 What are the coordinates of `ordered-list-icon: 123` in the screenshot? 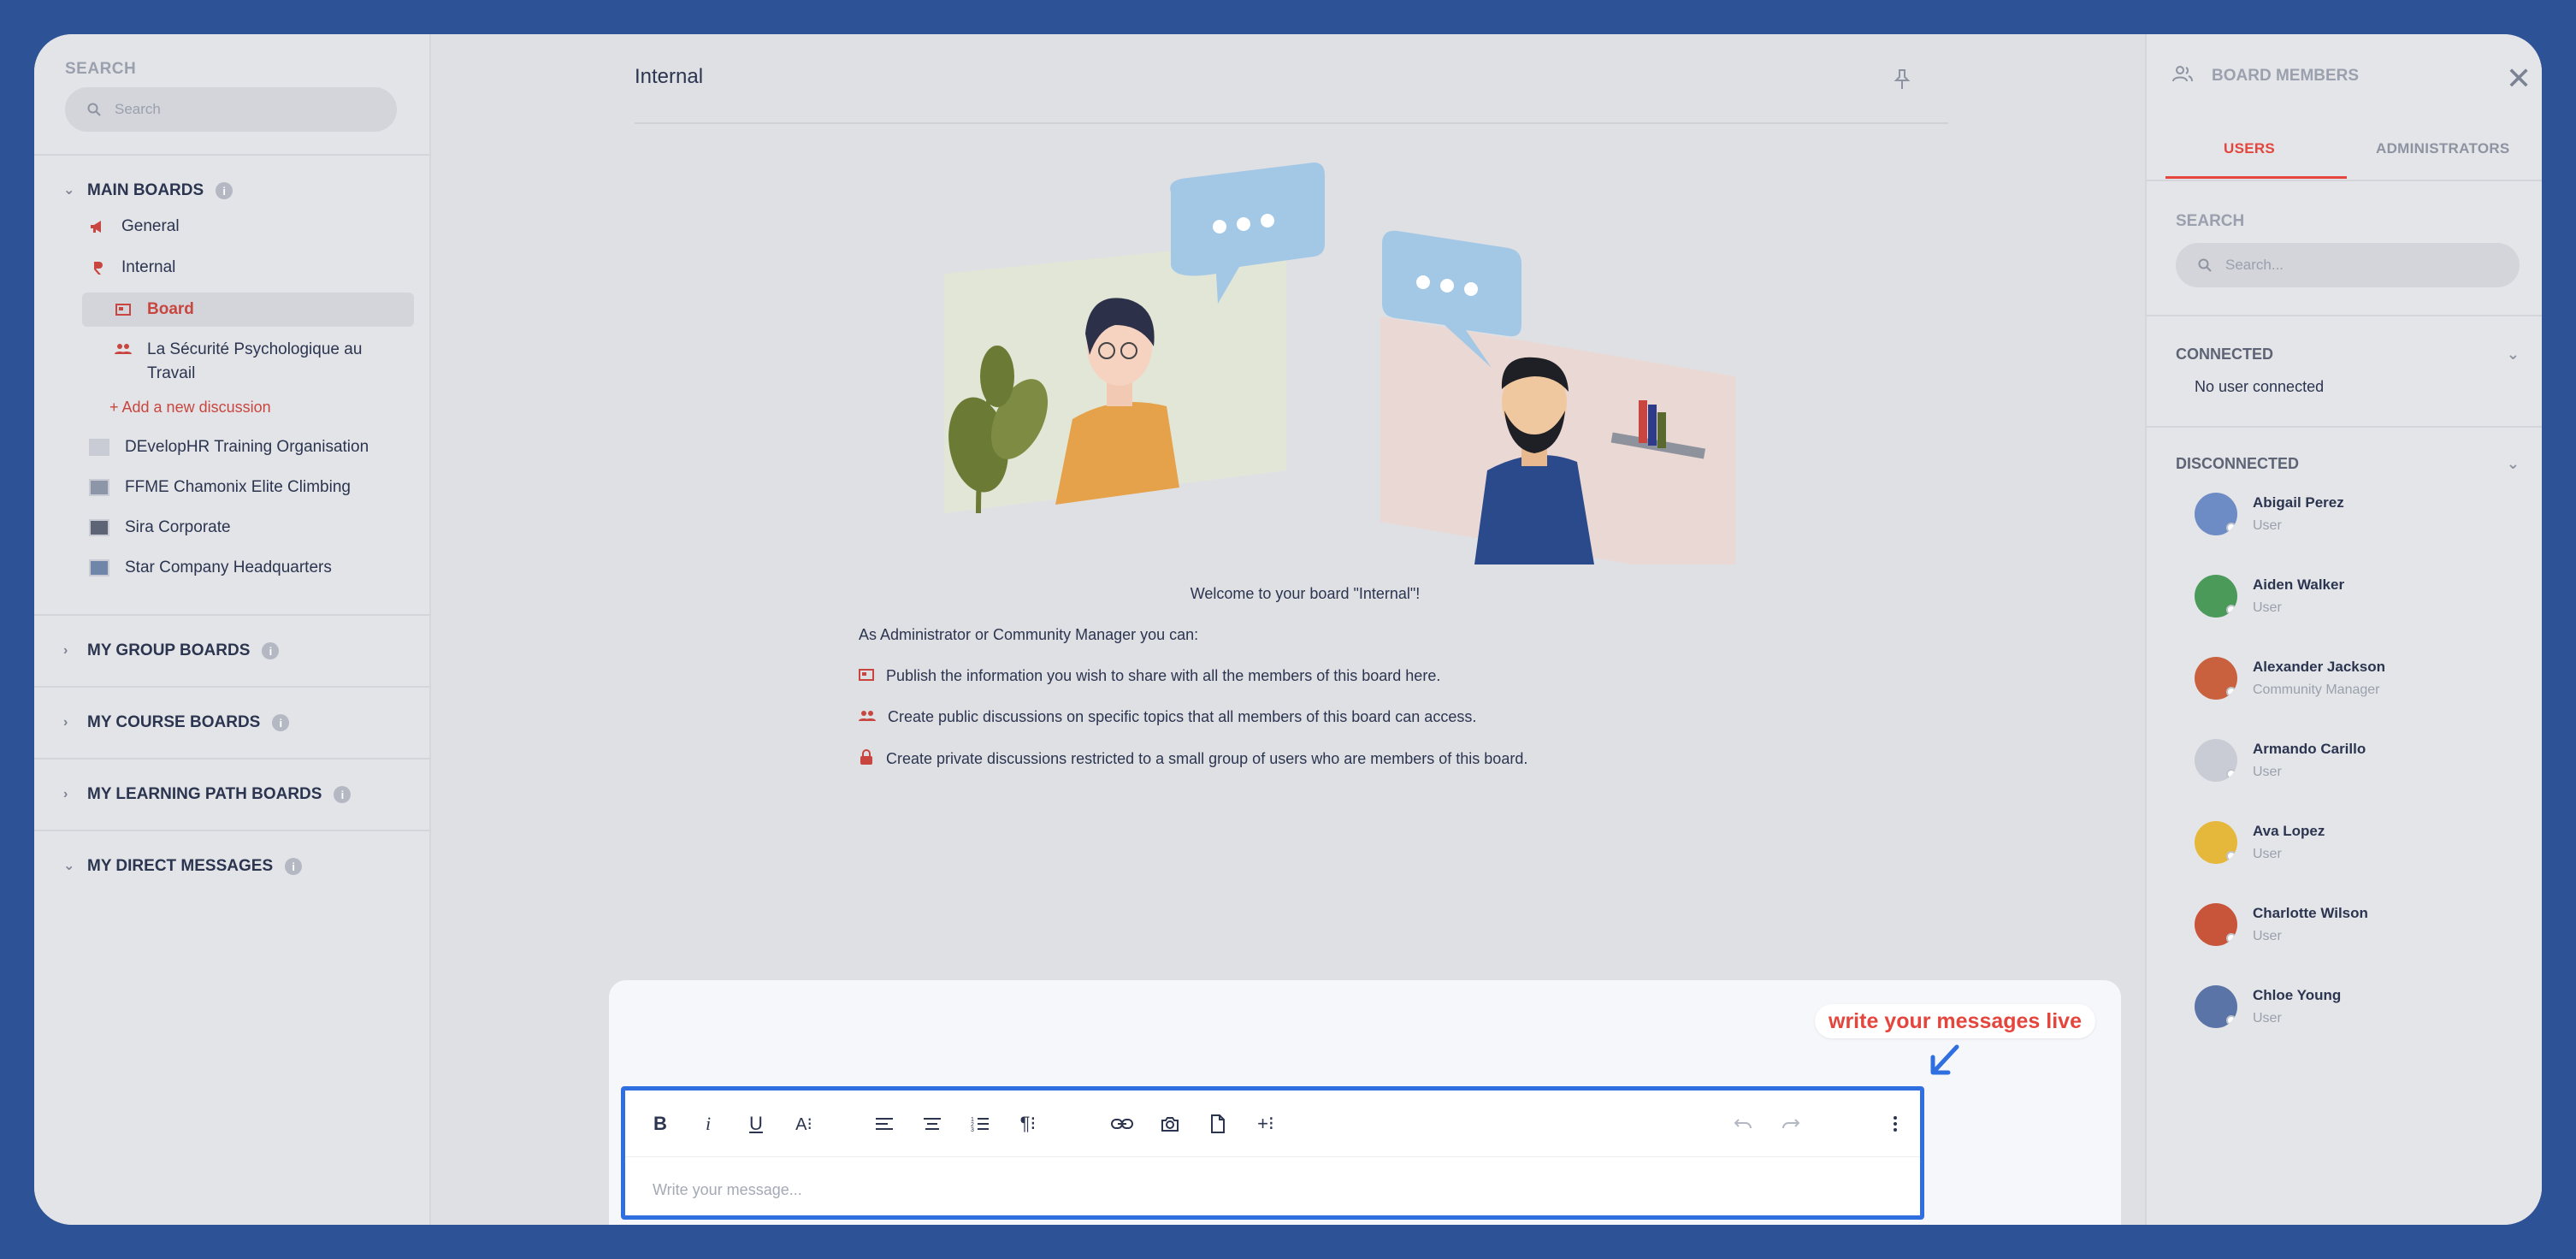 It's located at (980, 1123).